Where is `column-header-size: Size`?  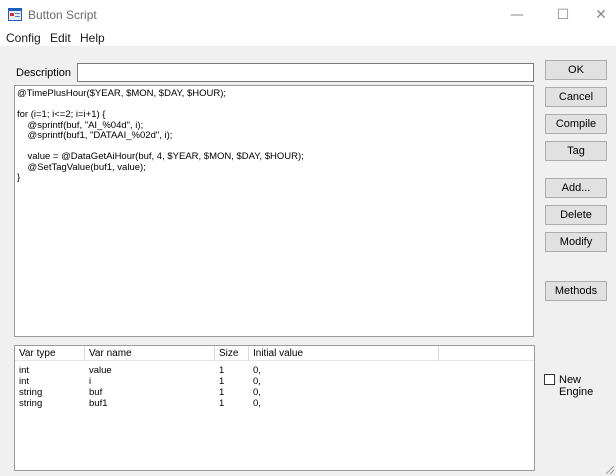
column-header-size: Size is located at coordinates (232, 353).